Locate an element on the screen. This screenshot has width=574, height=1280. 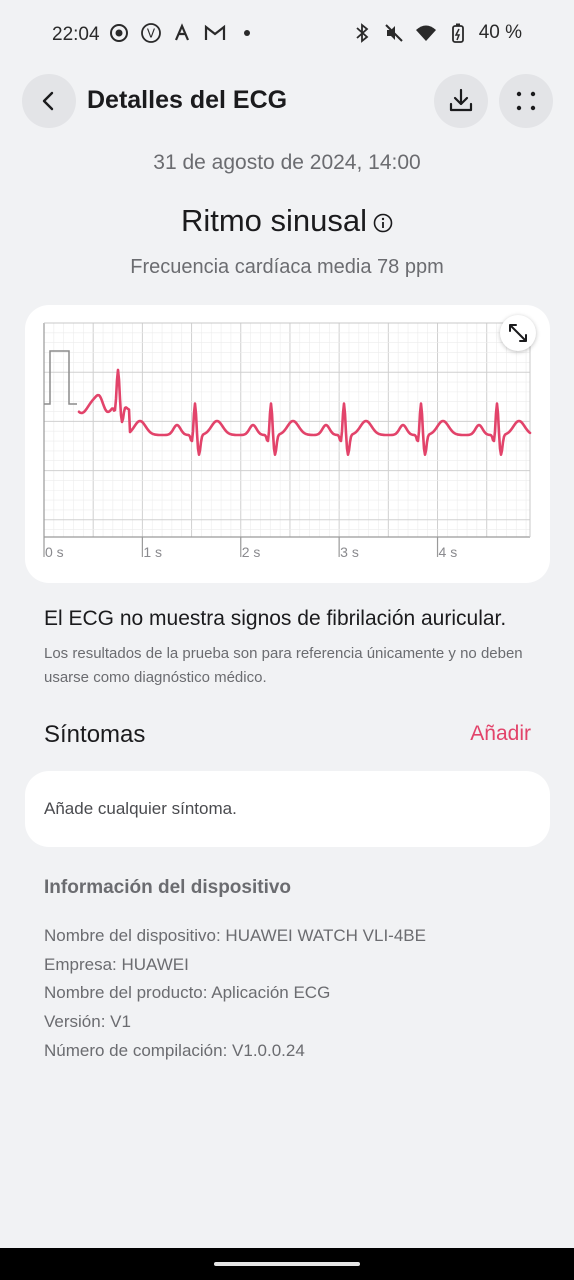
battery-icon is located at coordinates (458, 33).